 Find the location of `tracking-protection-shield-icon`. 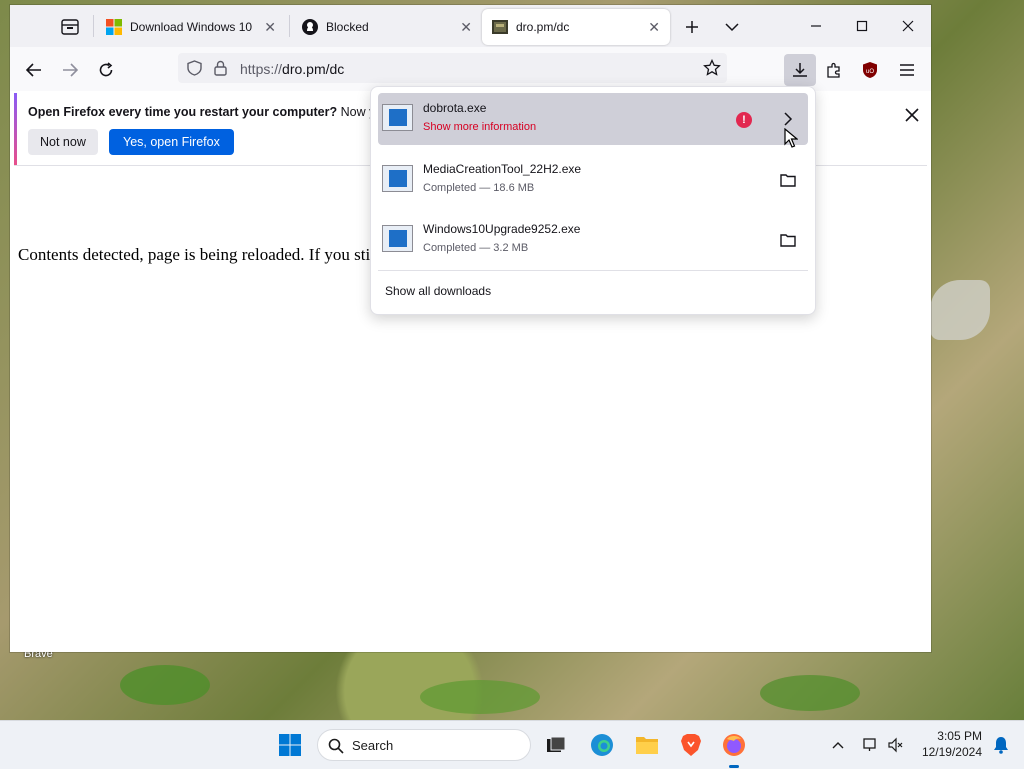

tracking-protection-shield-icon is located at coordinates (194, 68).